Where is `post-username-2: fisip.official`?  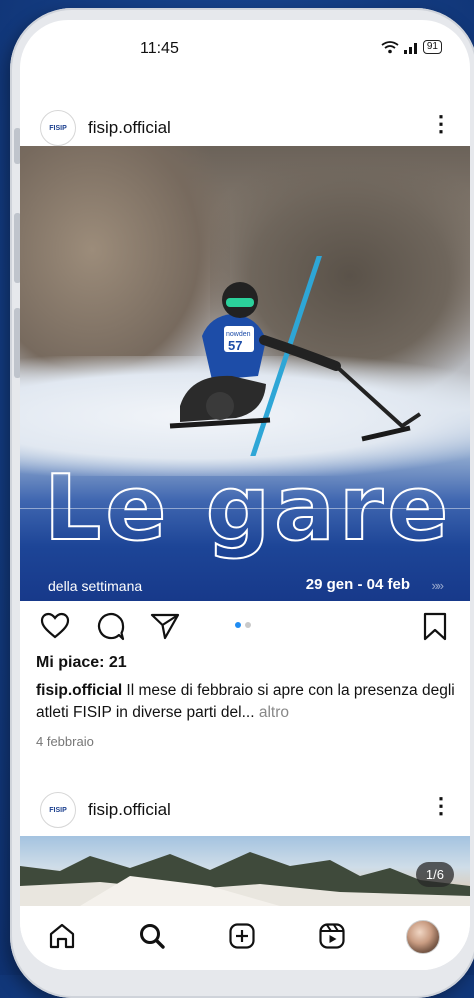
post-username-2: fisip.official is located at coordinates (129, 810).